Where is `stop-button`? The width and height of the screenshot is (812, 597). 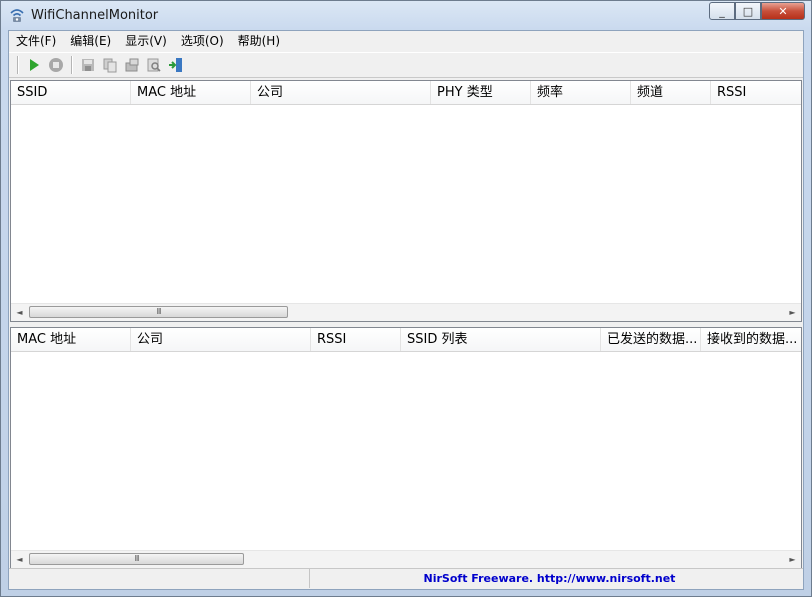 stop-button is located at coordinates (56, 65).